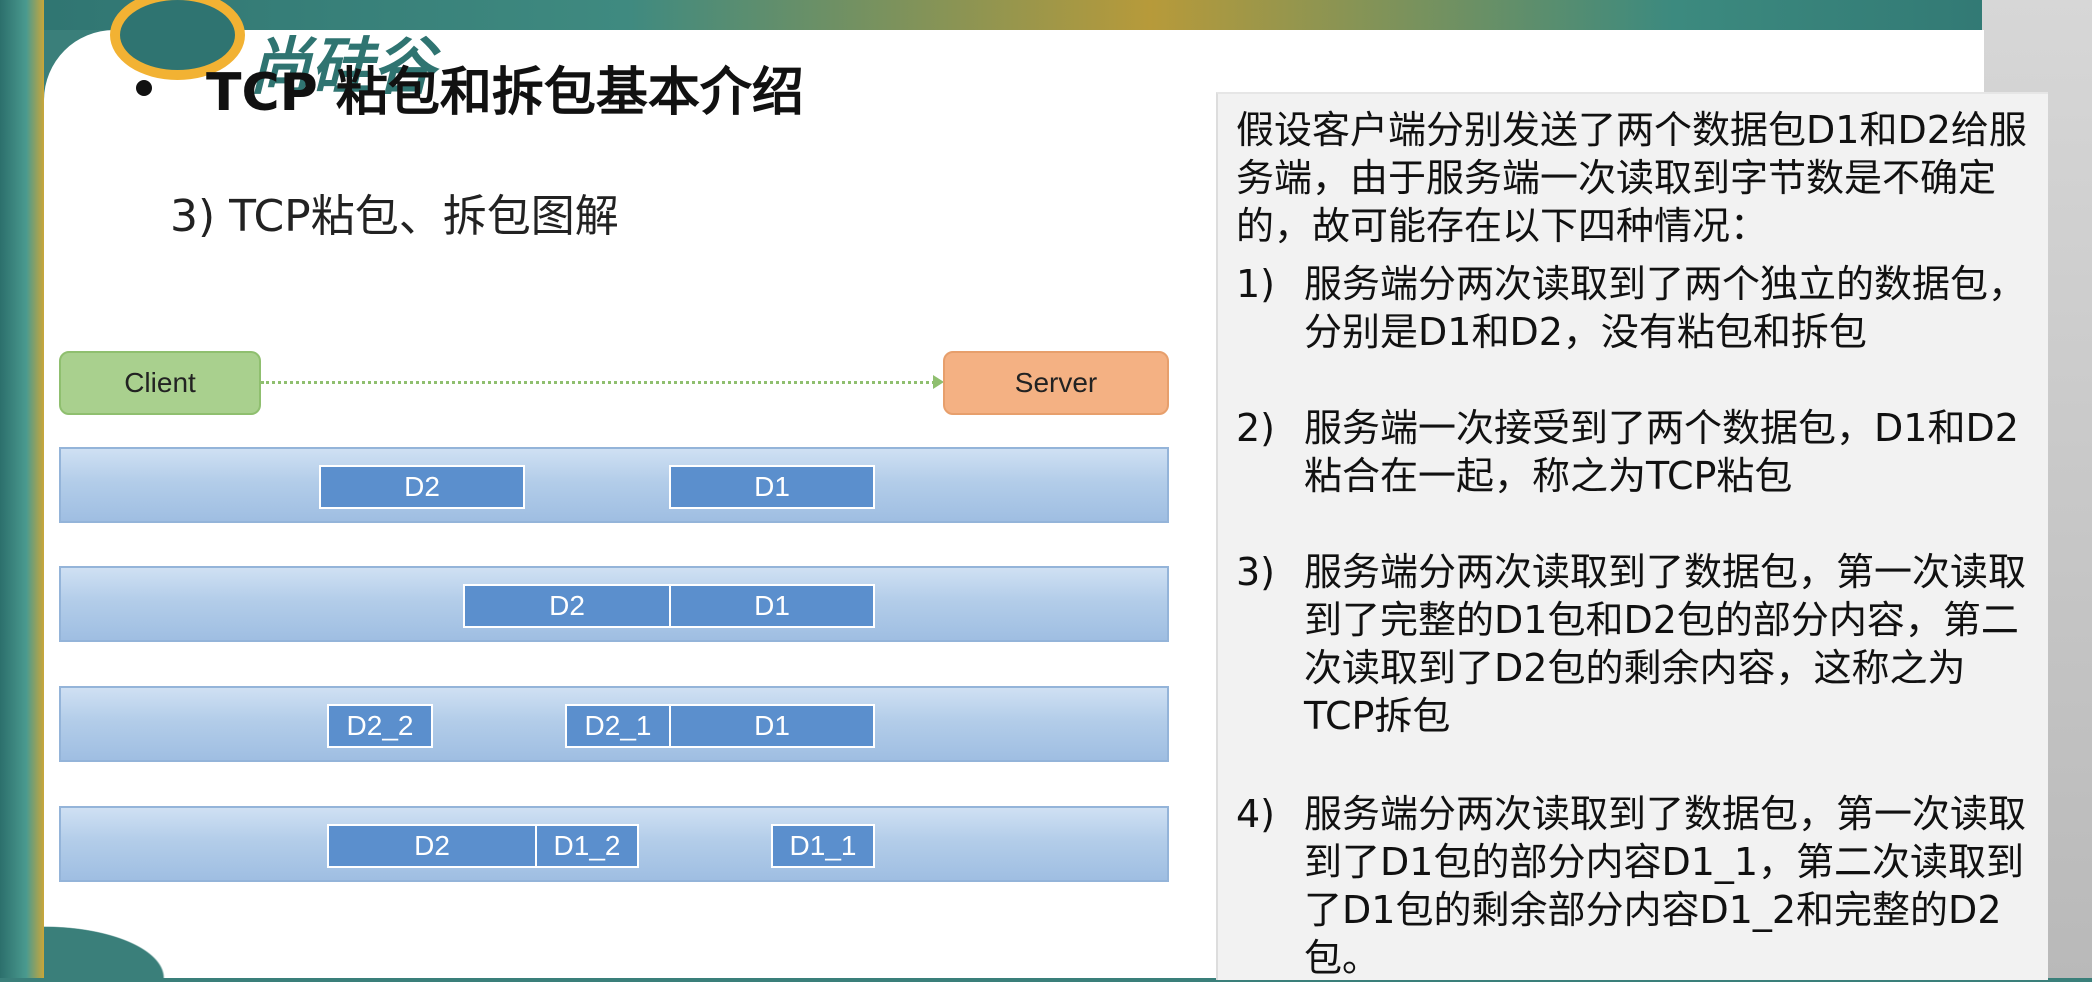 The image size is (2092, 982). Describe the element at coordinates (1056, 383) in the screenshot. I see `server-box: Server` at that location.